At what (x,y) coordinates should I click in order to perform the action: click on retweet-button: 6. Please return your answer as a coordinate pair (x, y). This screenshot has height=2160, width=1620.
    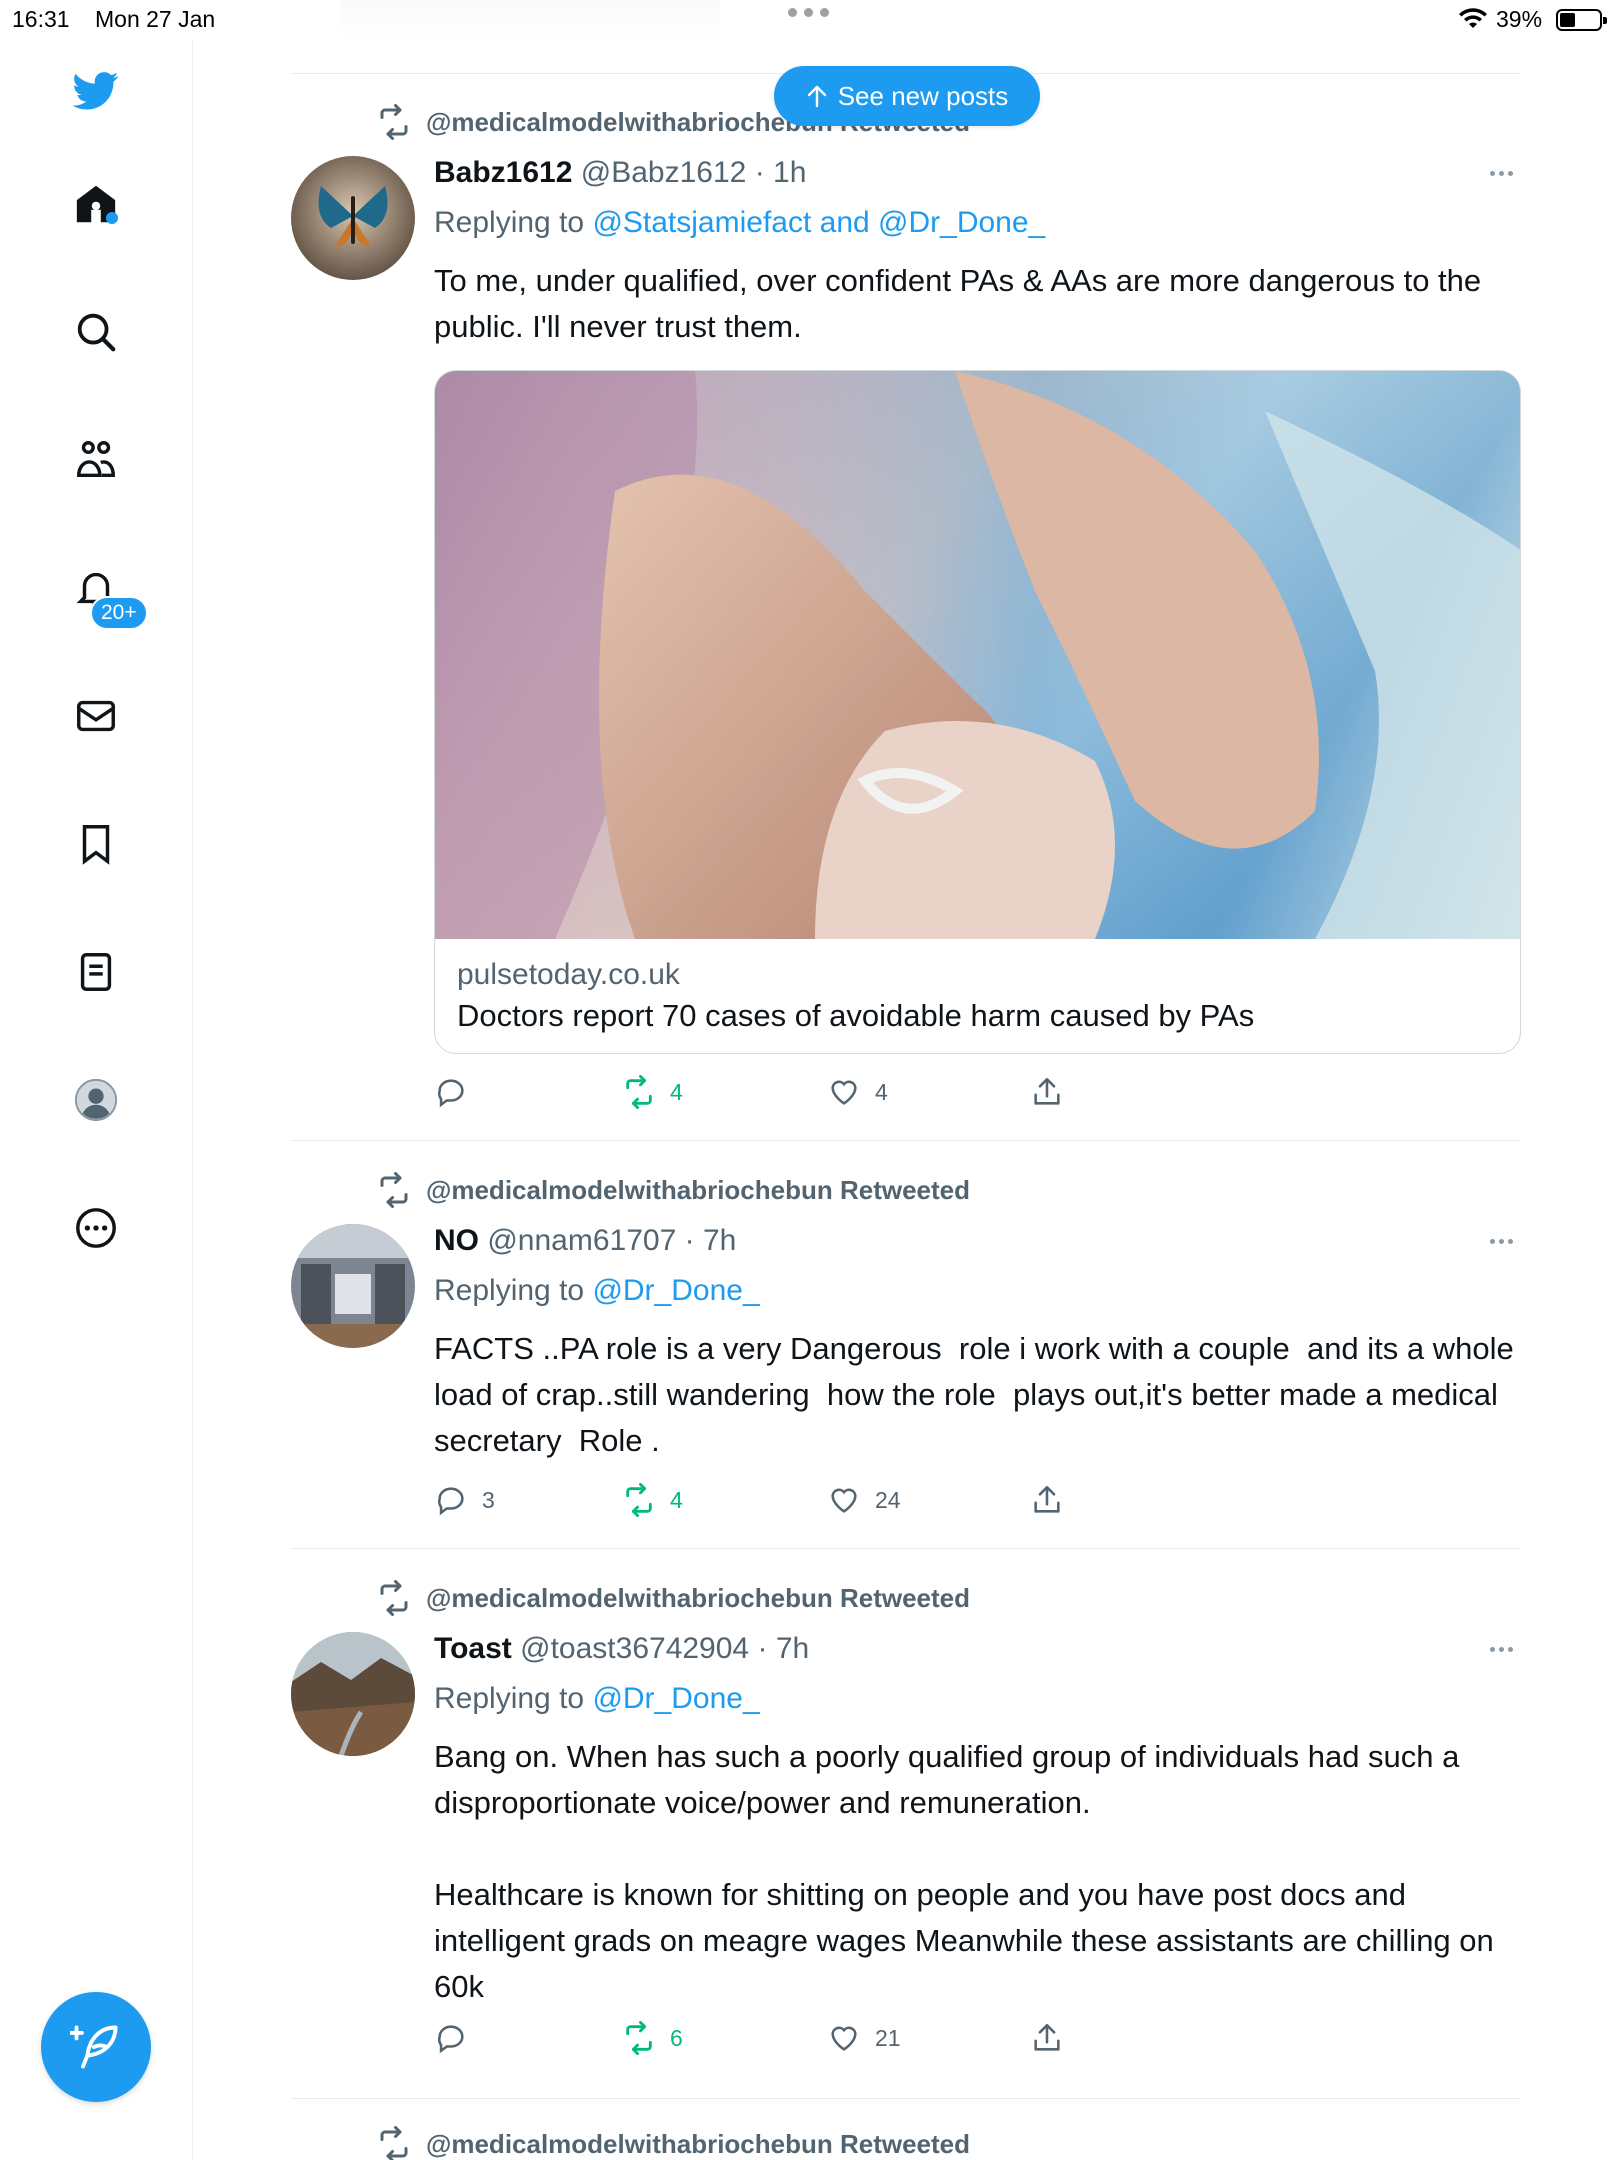
    Looking at the image, I should click on (652, 2038).